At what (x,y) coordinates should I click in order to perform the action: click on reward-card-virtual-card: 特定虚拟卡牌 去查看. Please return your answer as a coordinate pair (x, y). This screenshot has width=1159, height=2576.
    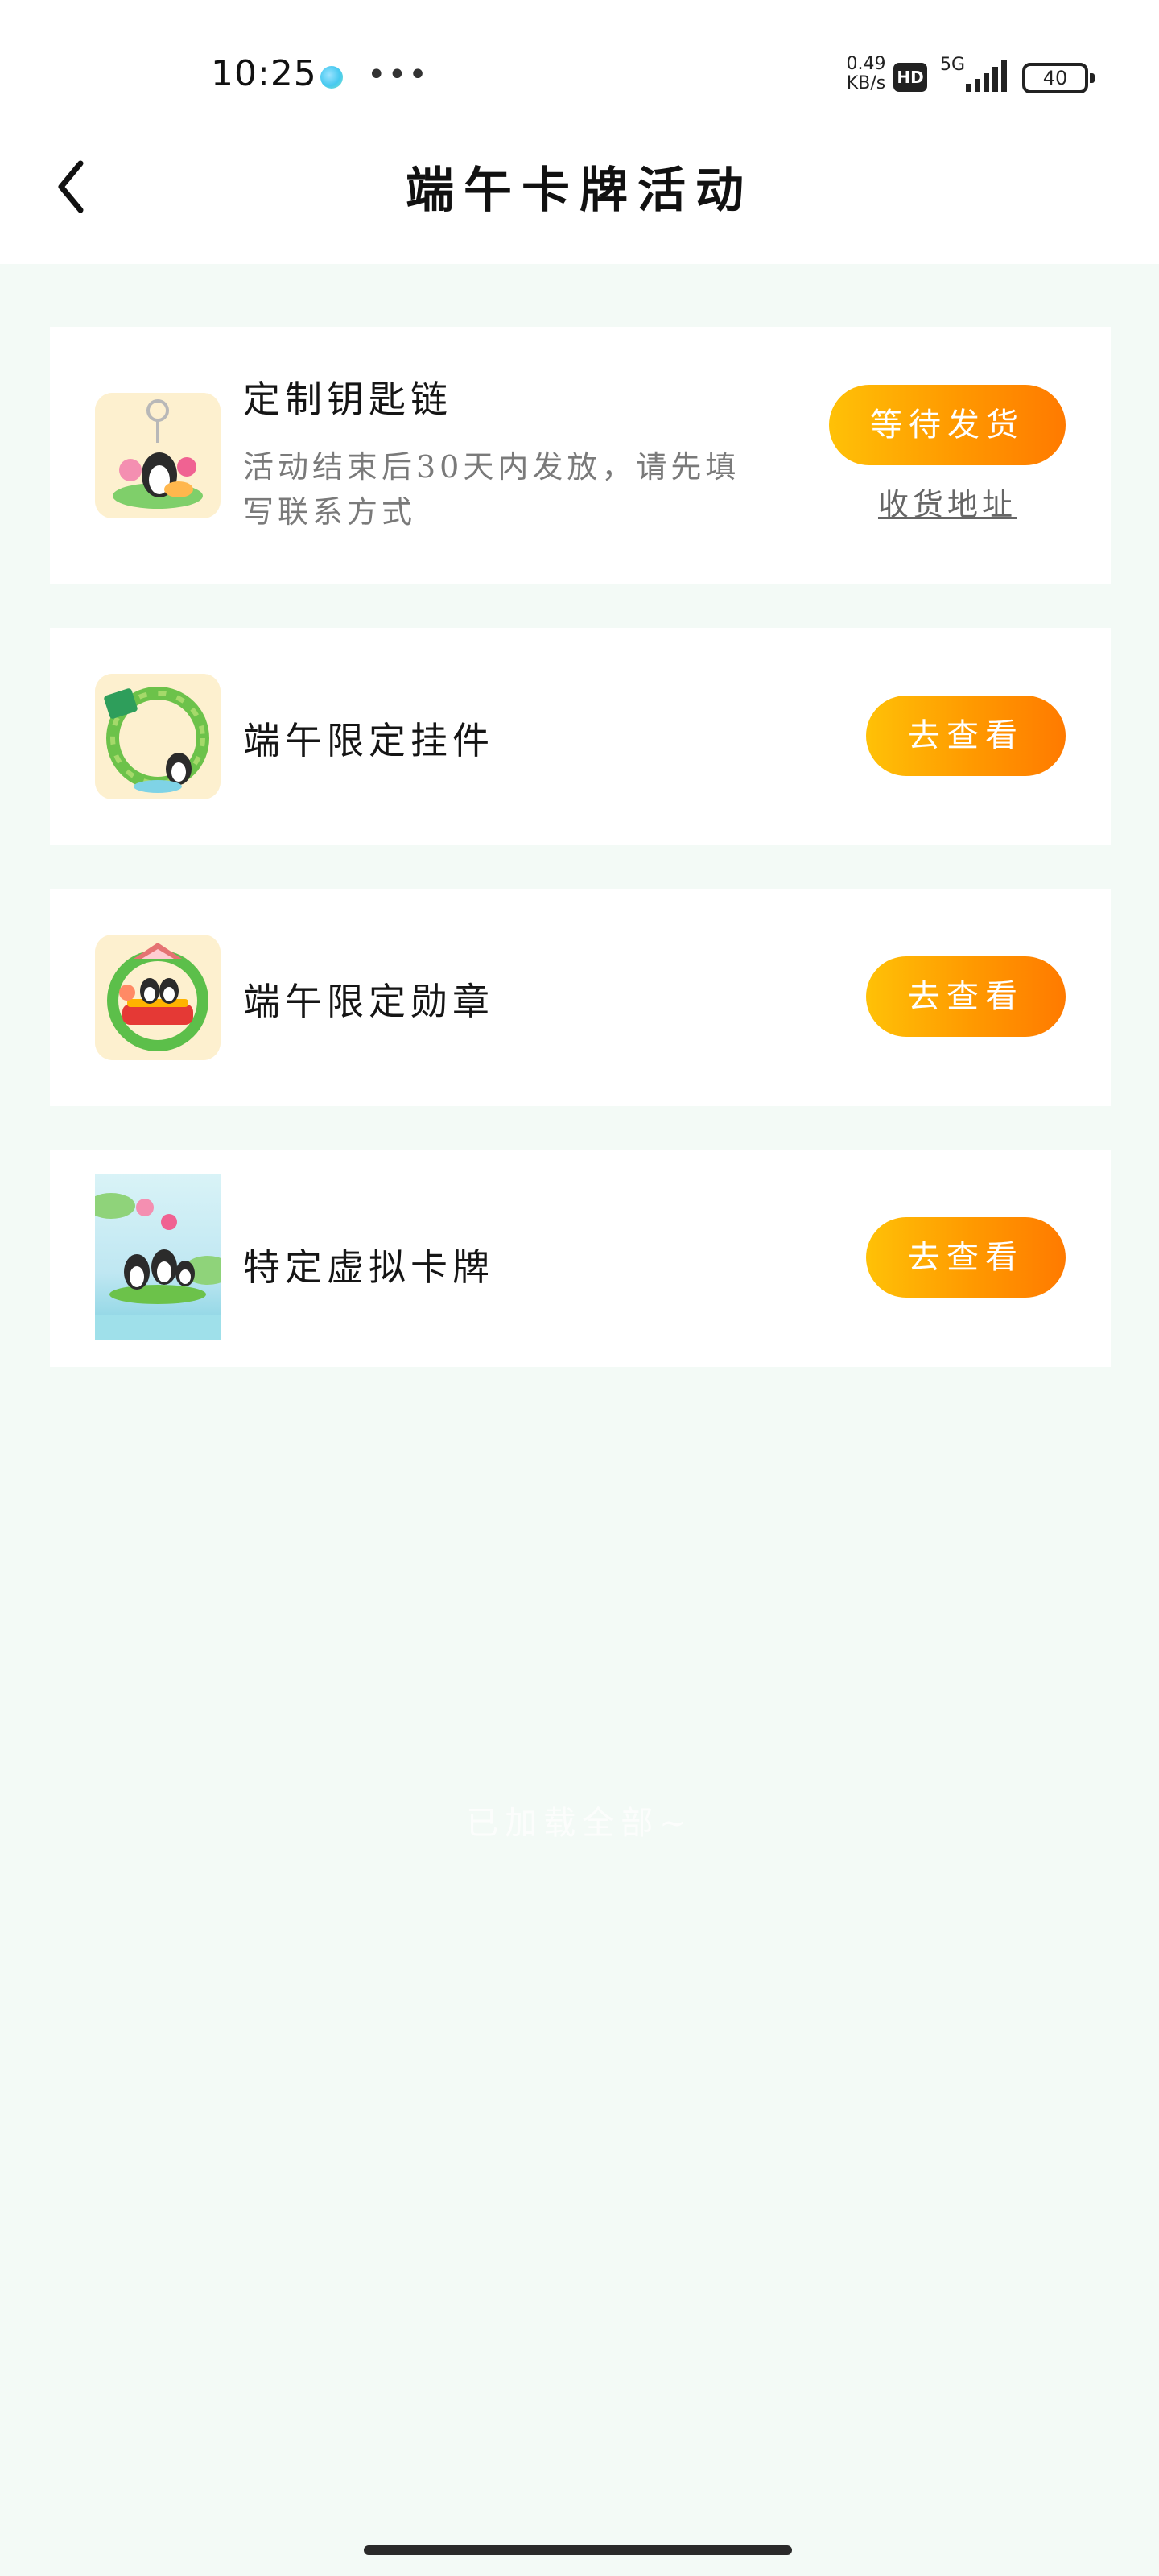
    Looking at the image, I should click on (580, 1258).